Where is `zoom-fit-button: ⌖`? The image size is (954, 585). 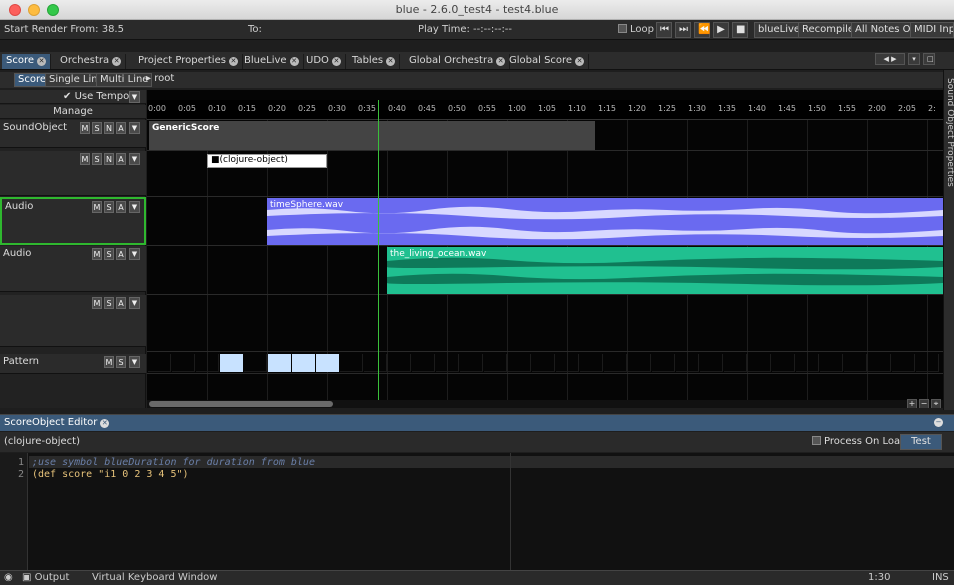 zoom-fit-button: ⌖ is located at coordinates (936, 403).